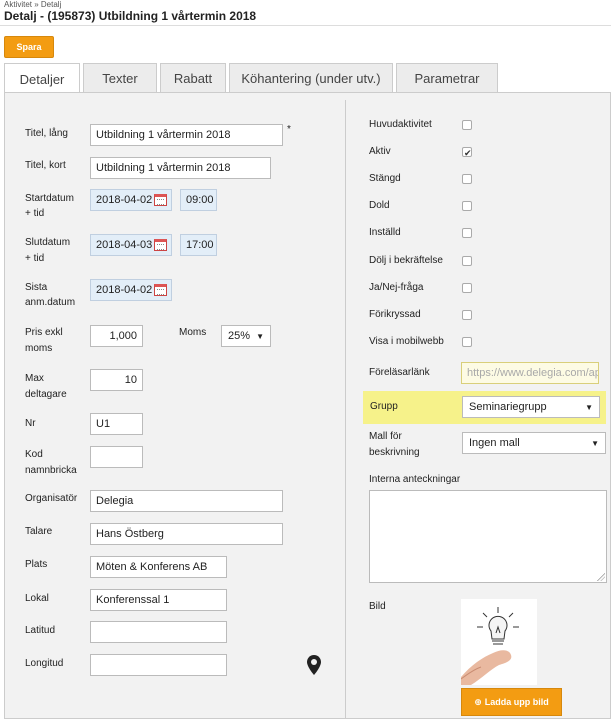  What do you see at coordinates (530, 373) in the screenshot?
I see `forelasarlank-input: https://www.delegia.com/ap` at bounding box center [530, 373].